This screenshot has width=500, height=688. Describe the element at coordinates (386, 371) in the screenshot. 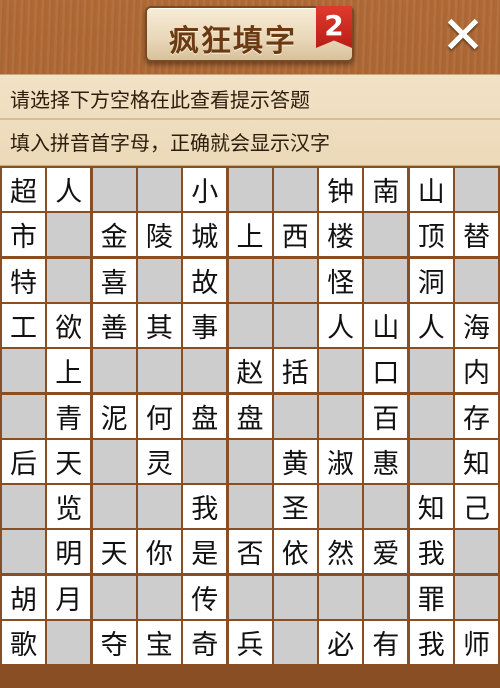

I see `grid-cell: 口` at that location.